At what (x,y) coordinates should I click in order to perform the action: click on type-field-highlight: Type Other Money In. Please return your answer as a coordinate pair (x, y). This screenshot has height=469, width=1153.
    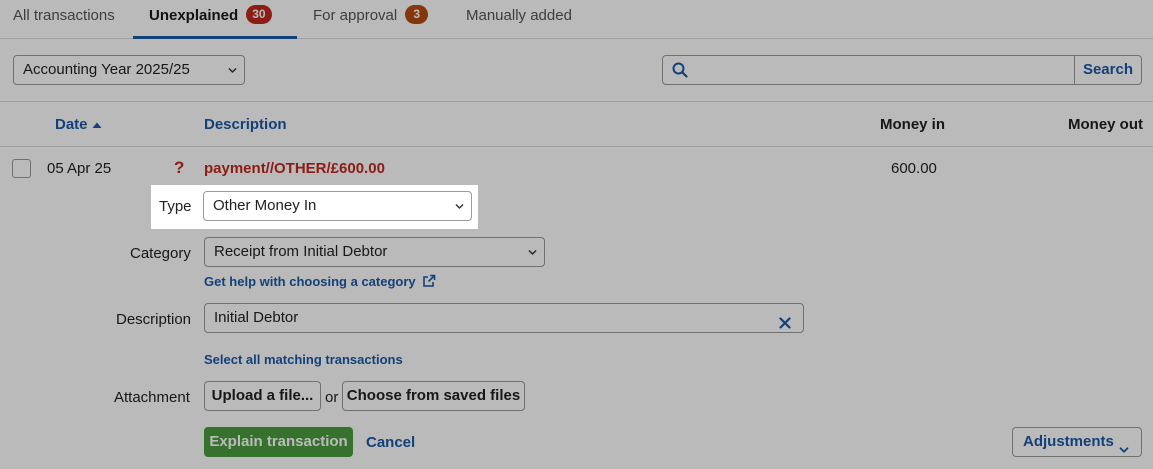
    Looking at the image, I should click on (314, 207).